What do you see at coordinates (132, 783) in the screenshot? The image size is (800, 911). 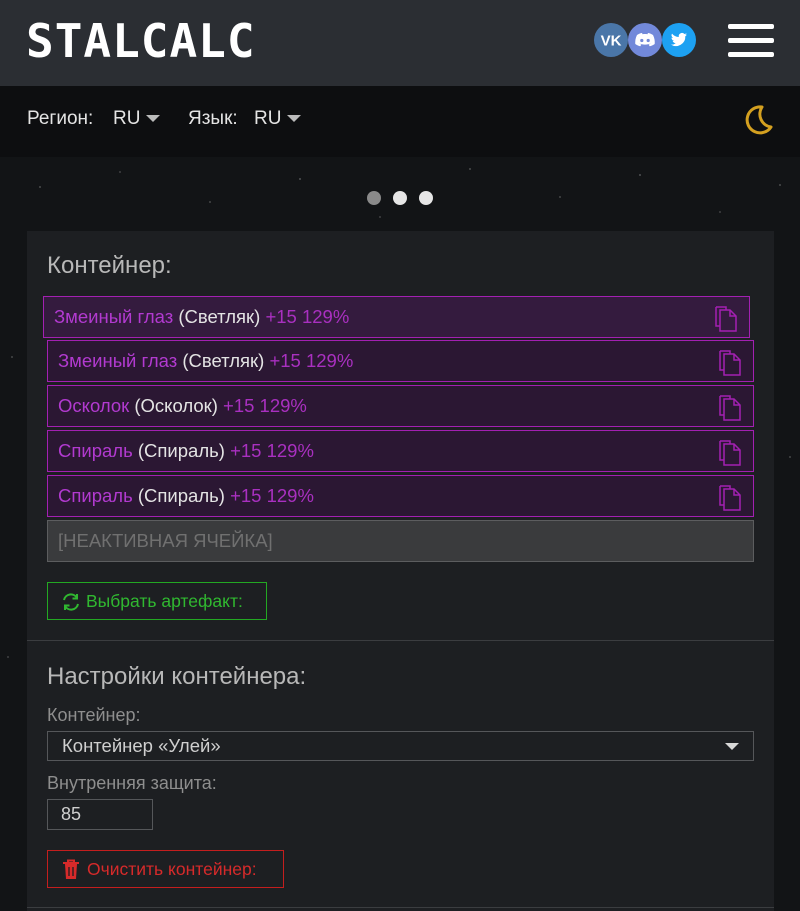 I see `inner-protection-label: Внутренняя защита:` at bounding box center [132, 783].